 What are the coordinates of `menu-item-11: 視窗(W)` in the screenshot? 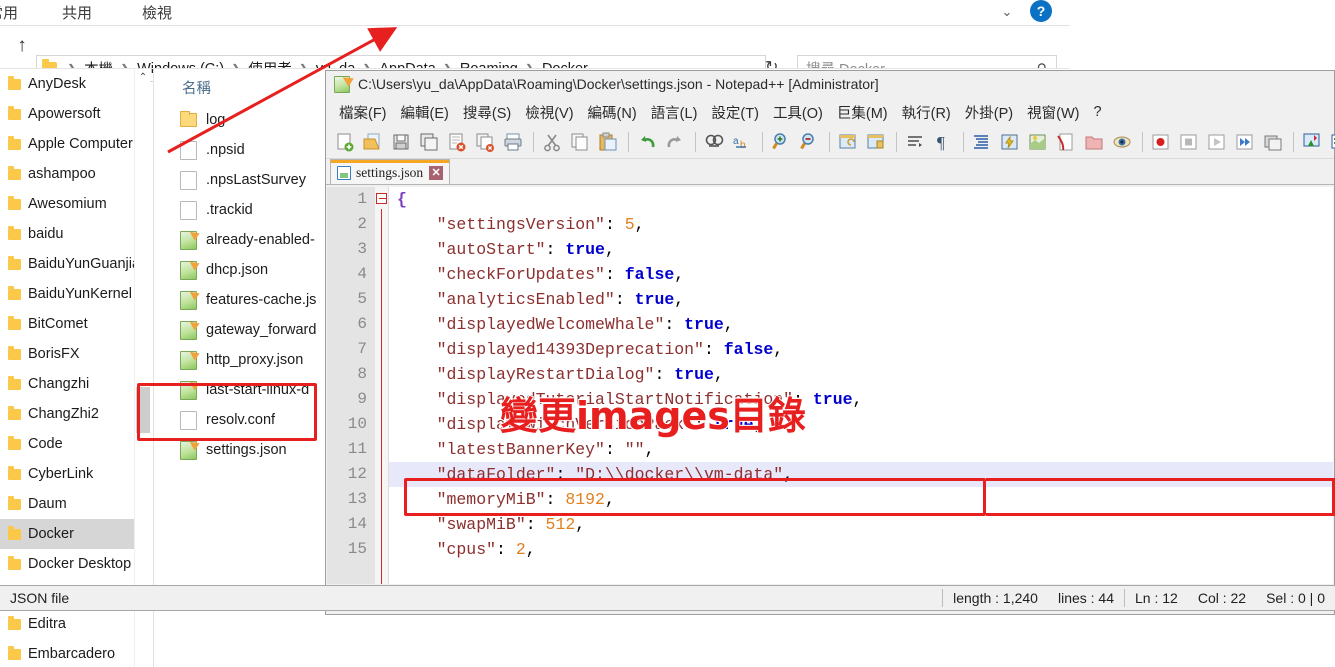 It's located at (1053, 112).